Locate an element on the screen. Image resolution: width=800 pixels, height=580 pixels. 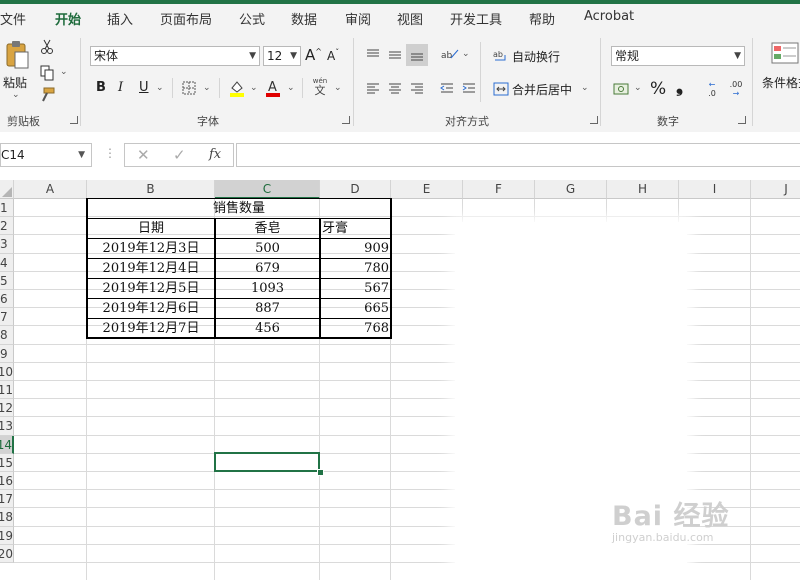
cell-date: 2019年12月5日 is located at coordinates (151, 288).